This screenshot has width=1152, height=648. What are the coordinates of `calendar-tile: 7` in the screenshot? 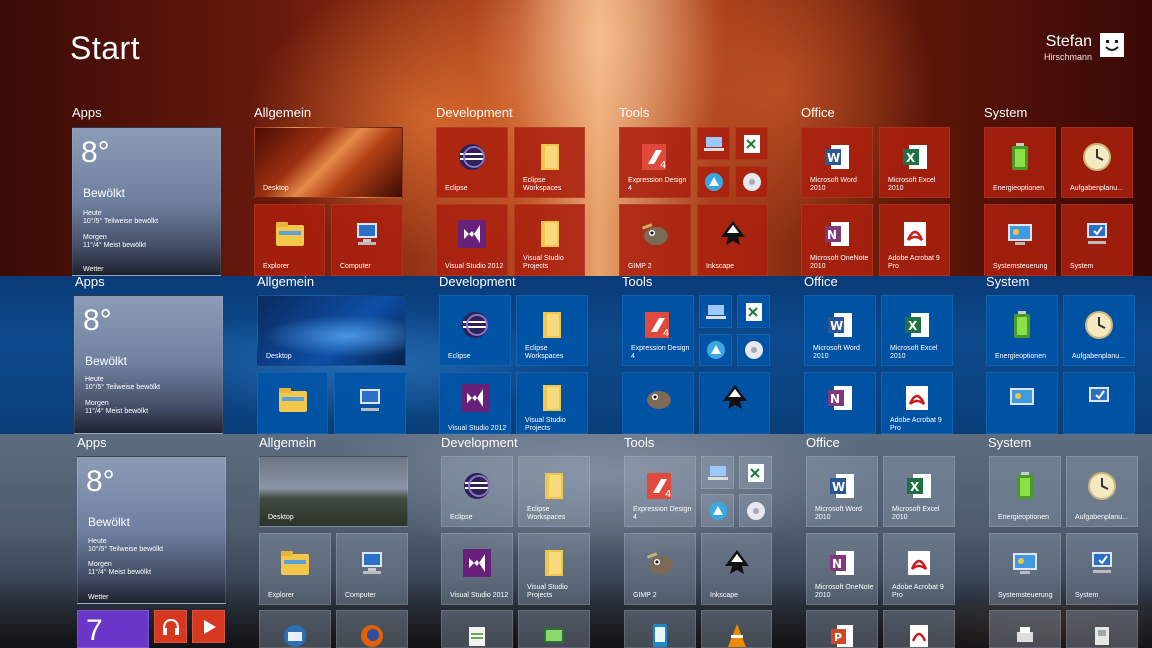 It's located at (113, 629).